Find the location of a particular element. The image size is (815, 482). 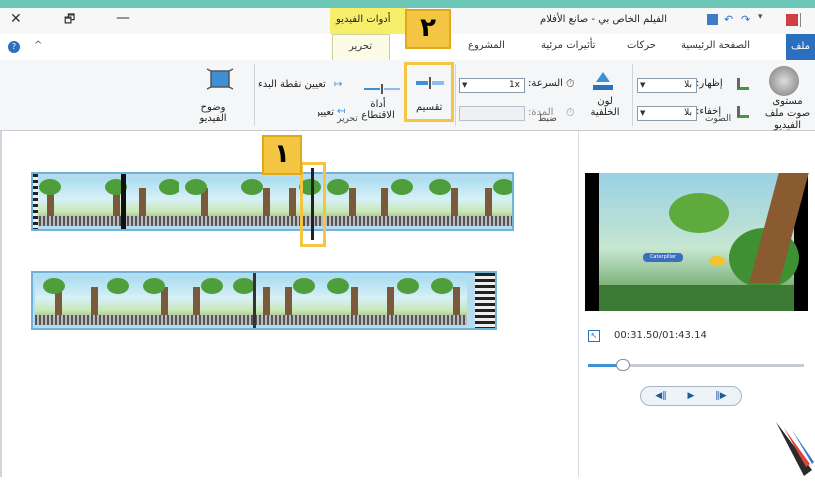

decorative-pencil-icon is located at coordinates (793, 448).